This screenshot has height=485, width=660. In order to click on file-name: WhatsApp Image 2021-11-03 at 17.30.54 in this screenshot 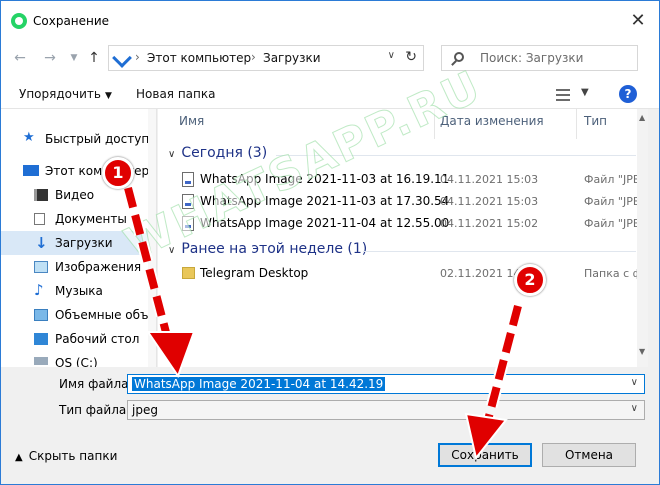, I will do `click(325, 201)`.